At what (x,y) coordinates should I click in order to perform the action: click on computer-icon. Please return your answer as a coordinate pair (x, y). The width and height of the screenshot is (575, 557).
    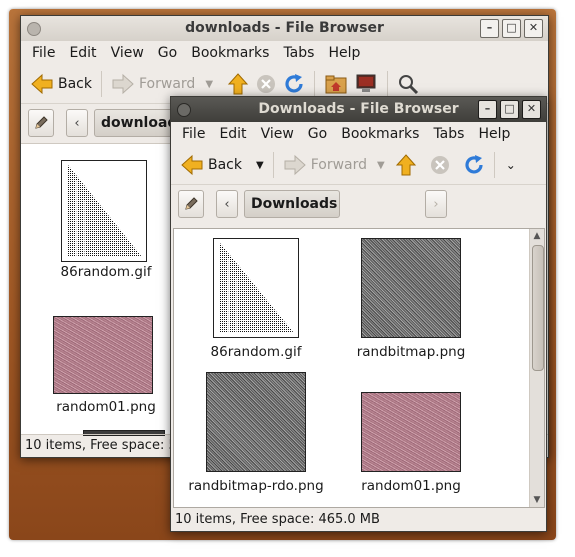
    Looking at the image, I should click on (366, 83).